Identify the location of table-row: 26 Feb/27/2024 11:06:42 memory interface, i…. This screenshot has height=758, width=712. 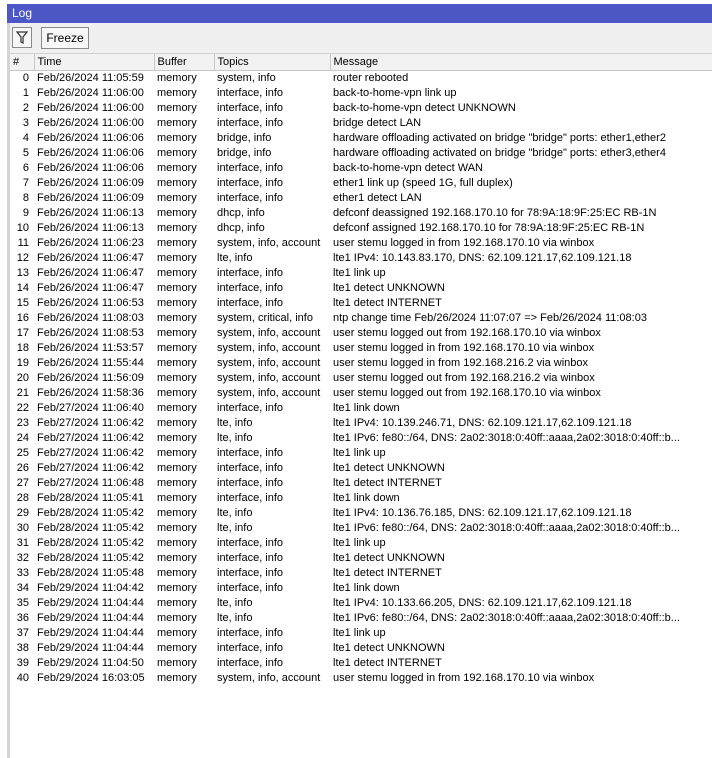
(350, 468).